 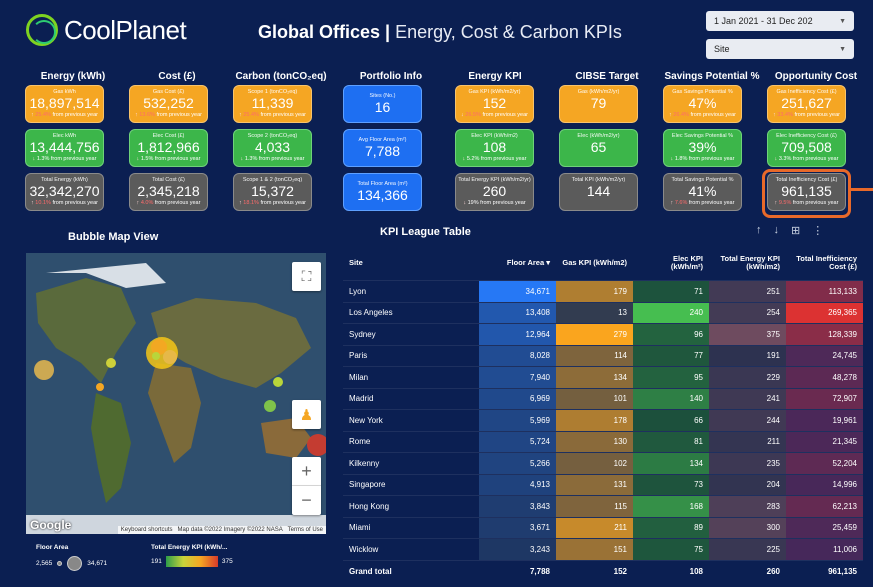 I want to click on cell-value: 24,745, so click(x=824, y=355).